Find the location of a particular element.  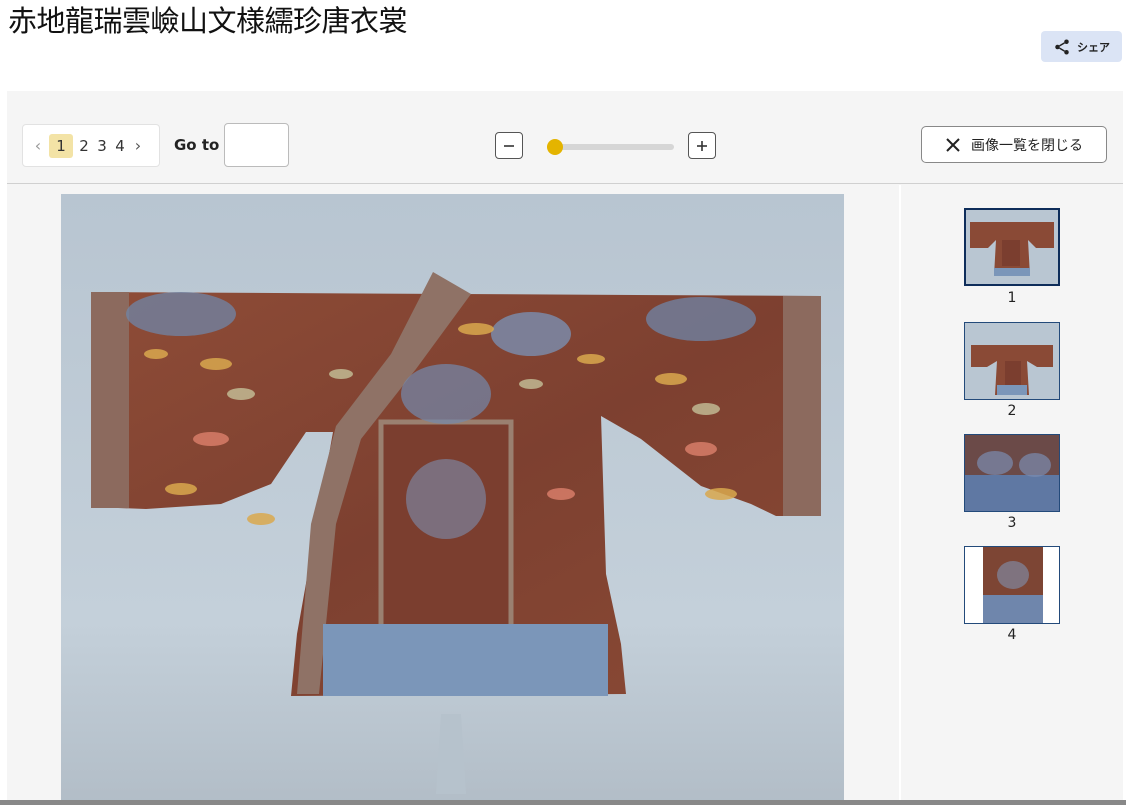

zoom-out-button is located at coordinates (509, 145).